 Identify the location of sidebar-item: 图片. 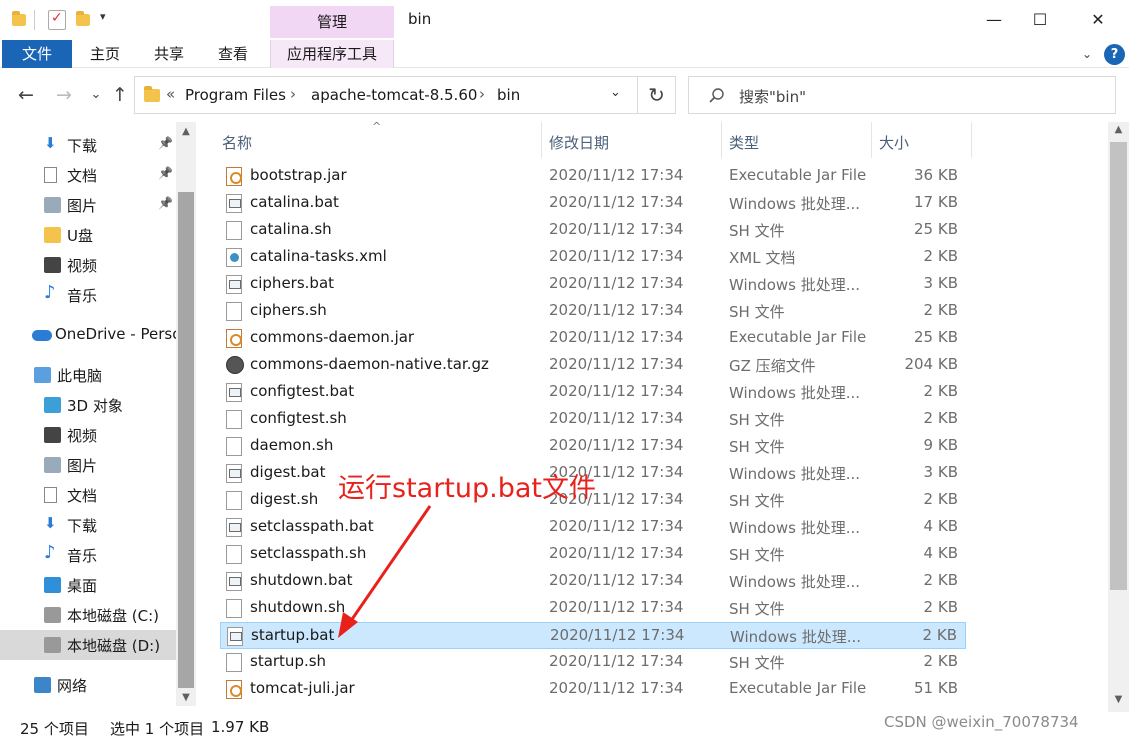
(88, 465).